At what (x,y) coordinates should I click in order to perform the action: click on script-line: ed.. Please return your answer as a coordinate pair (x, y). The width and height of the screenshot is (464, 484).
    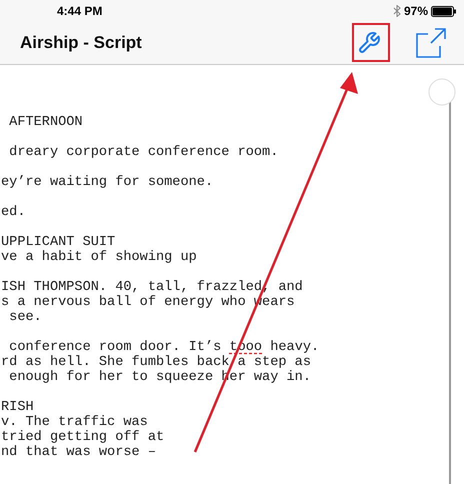
    Looking at the image, I should click on (13, 212).